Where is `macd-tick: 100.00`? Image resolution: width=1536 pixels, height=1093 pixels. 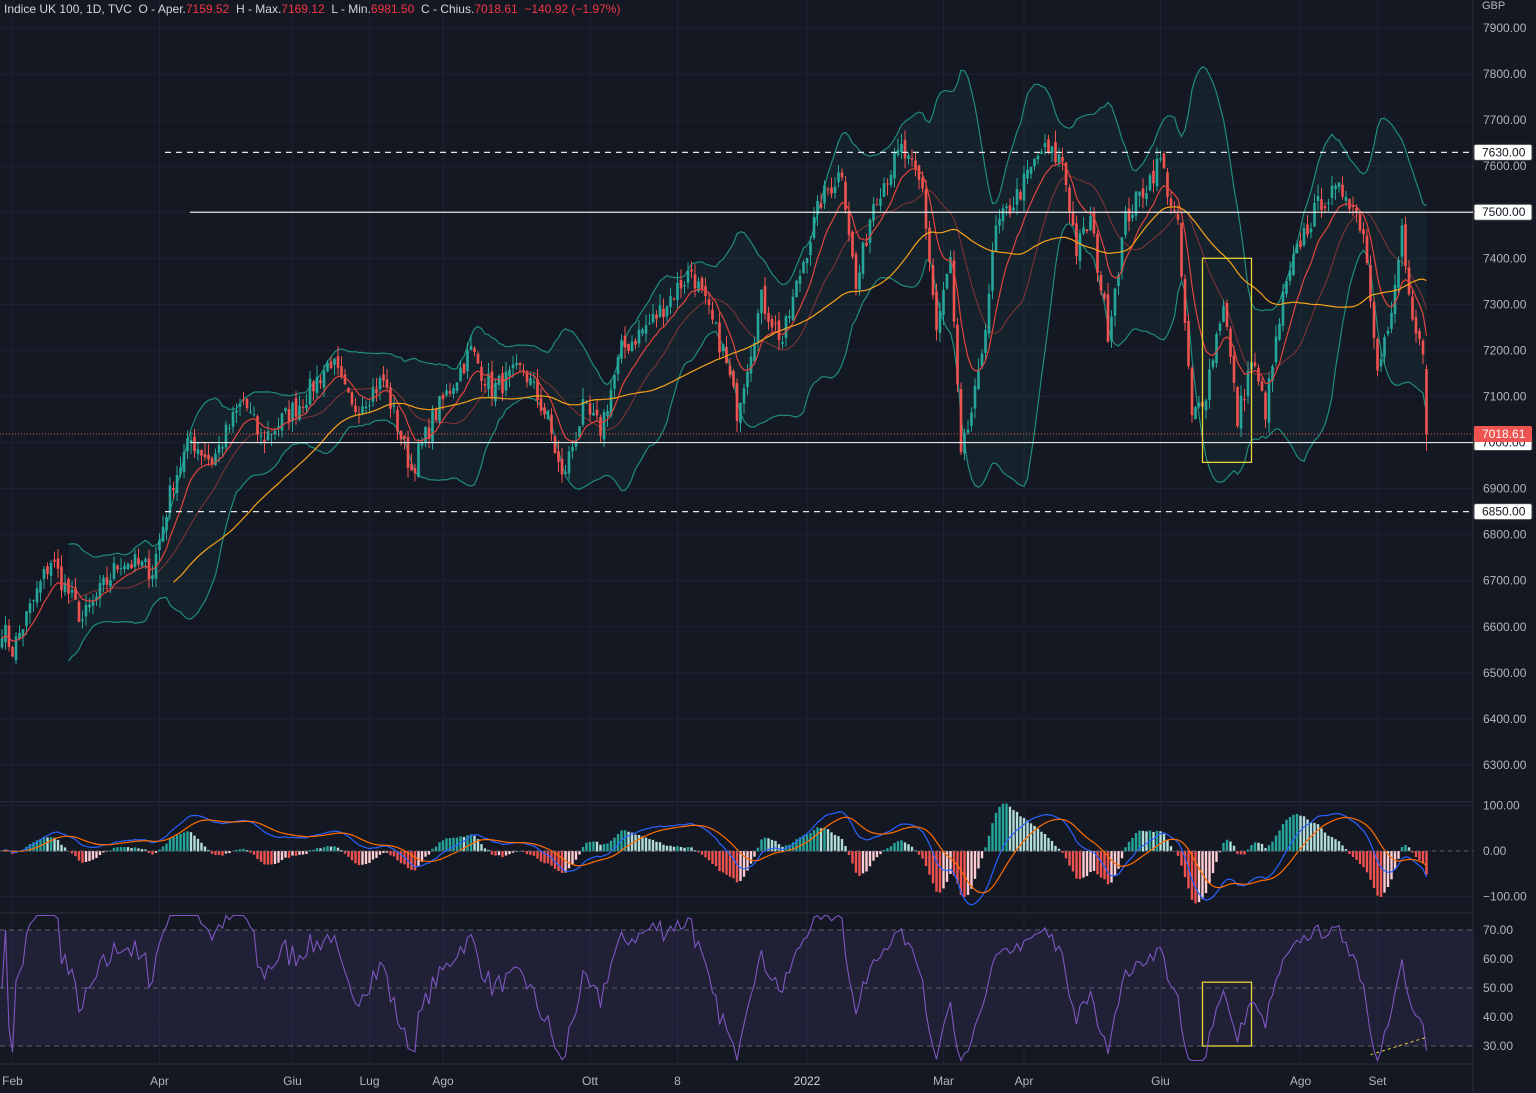
macd-tick: 100.00 is located at coordinates (1501, 806).